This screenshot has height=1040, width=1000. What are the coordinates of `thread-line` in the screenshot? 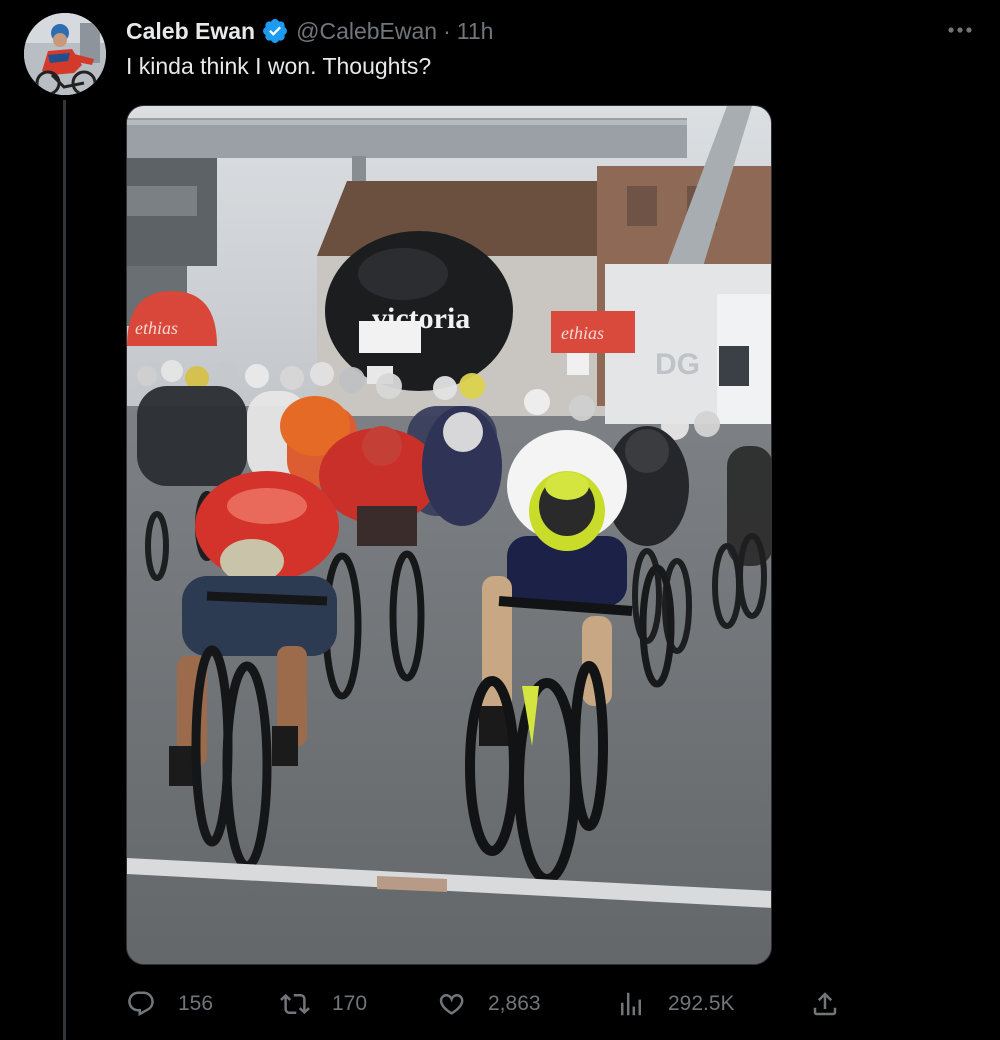 It's located at (64, 570).